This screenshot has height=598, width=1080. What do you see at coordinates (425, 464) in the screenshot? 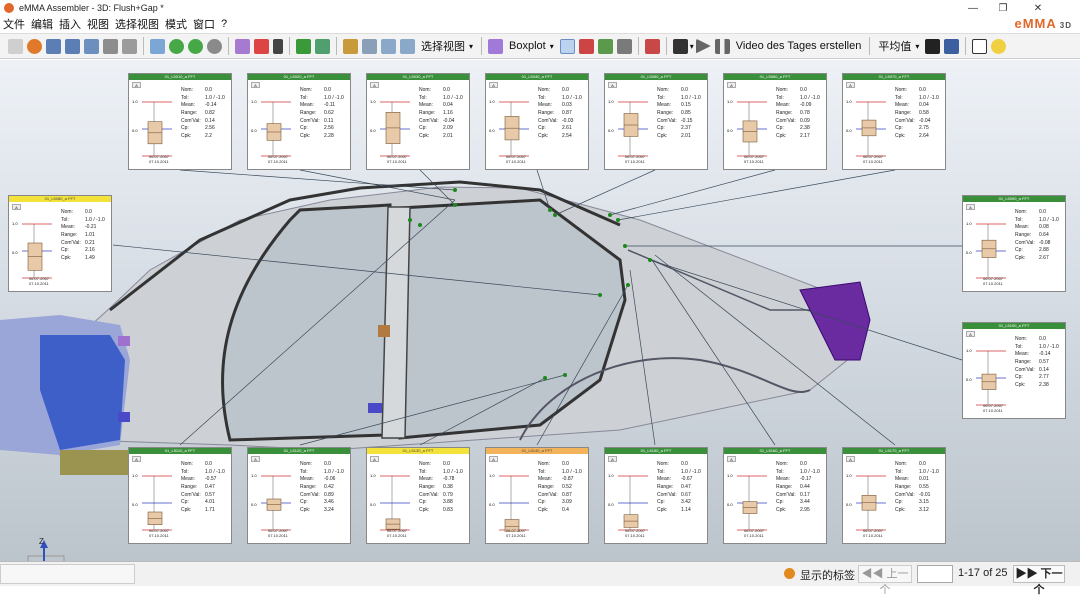
I see `stat-label: Nom:` at bounding box center [425, 464].